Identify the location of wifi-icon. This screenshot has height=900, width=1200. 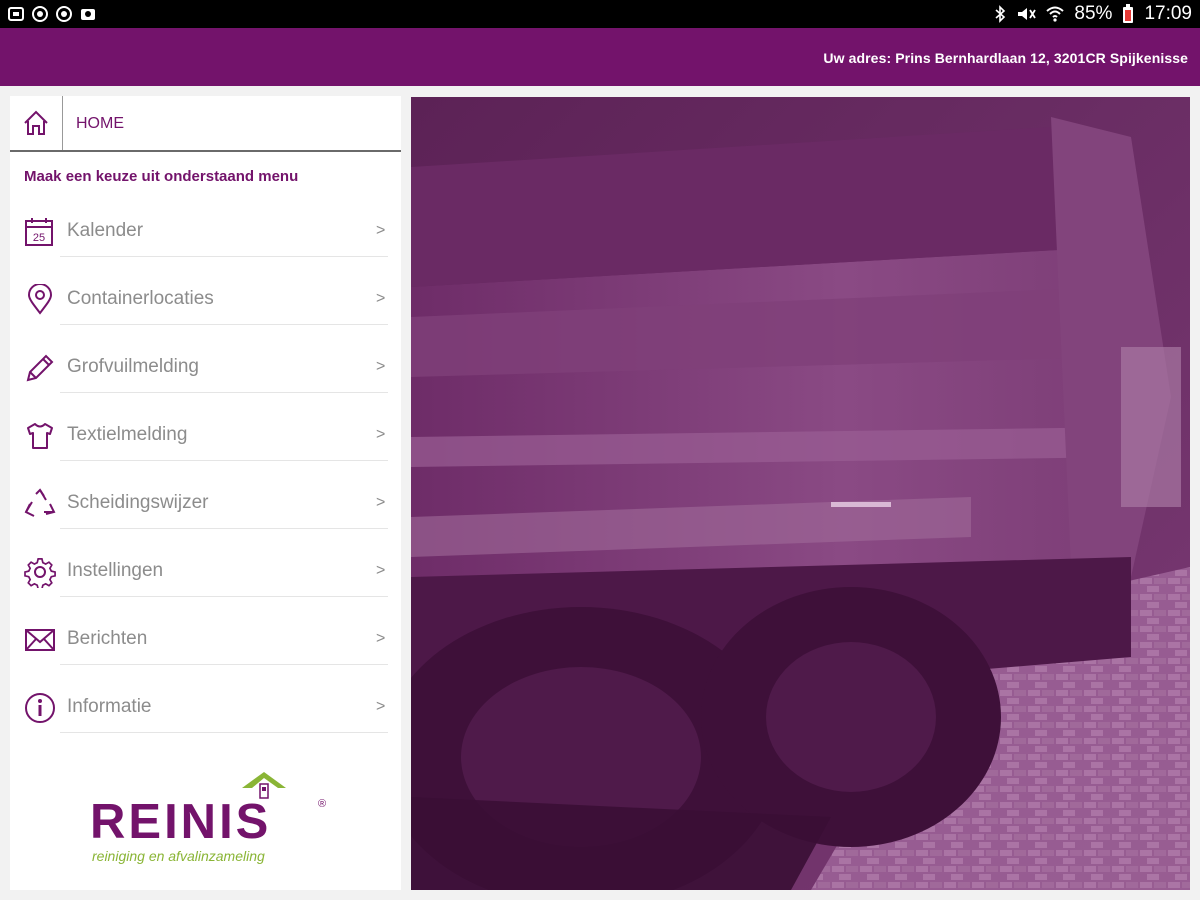
(1055, 14).